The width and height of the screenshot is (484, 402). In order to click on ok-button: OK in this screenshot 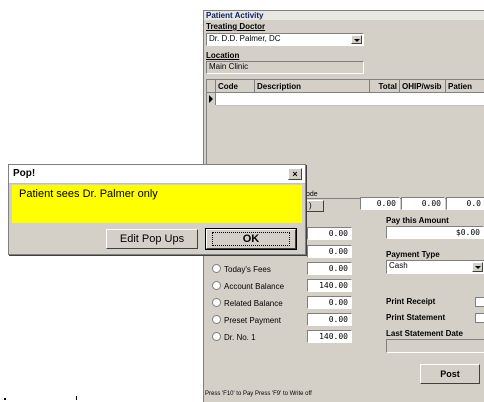, I will do `click(251, 239)`.